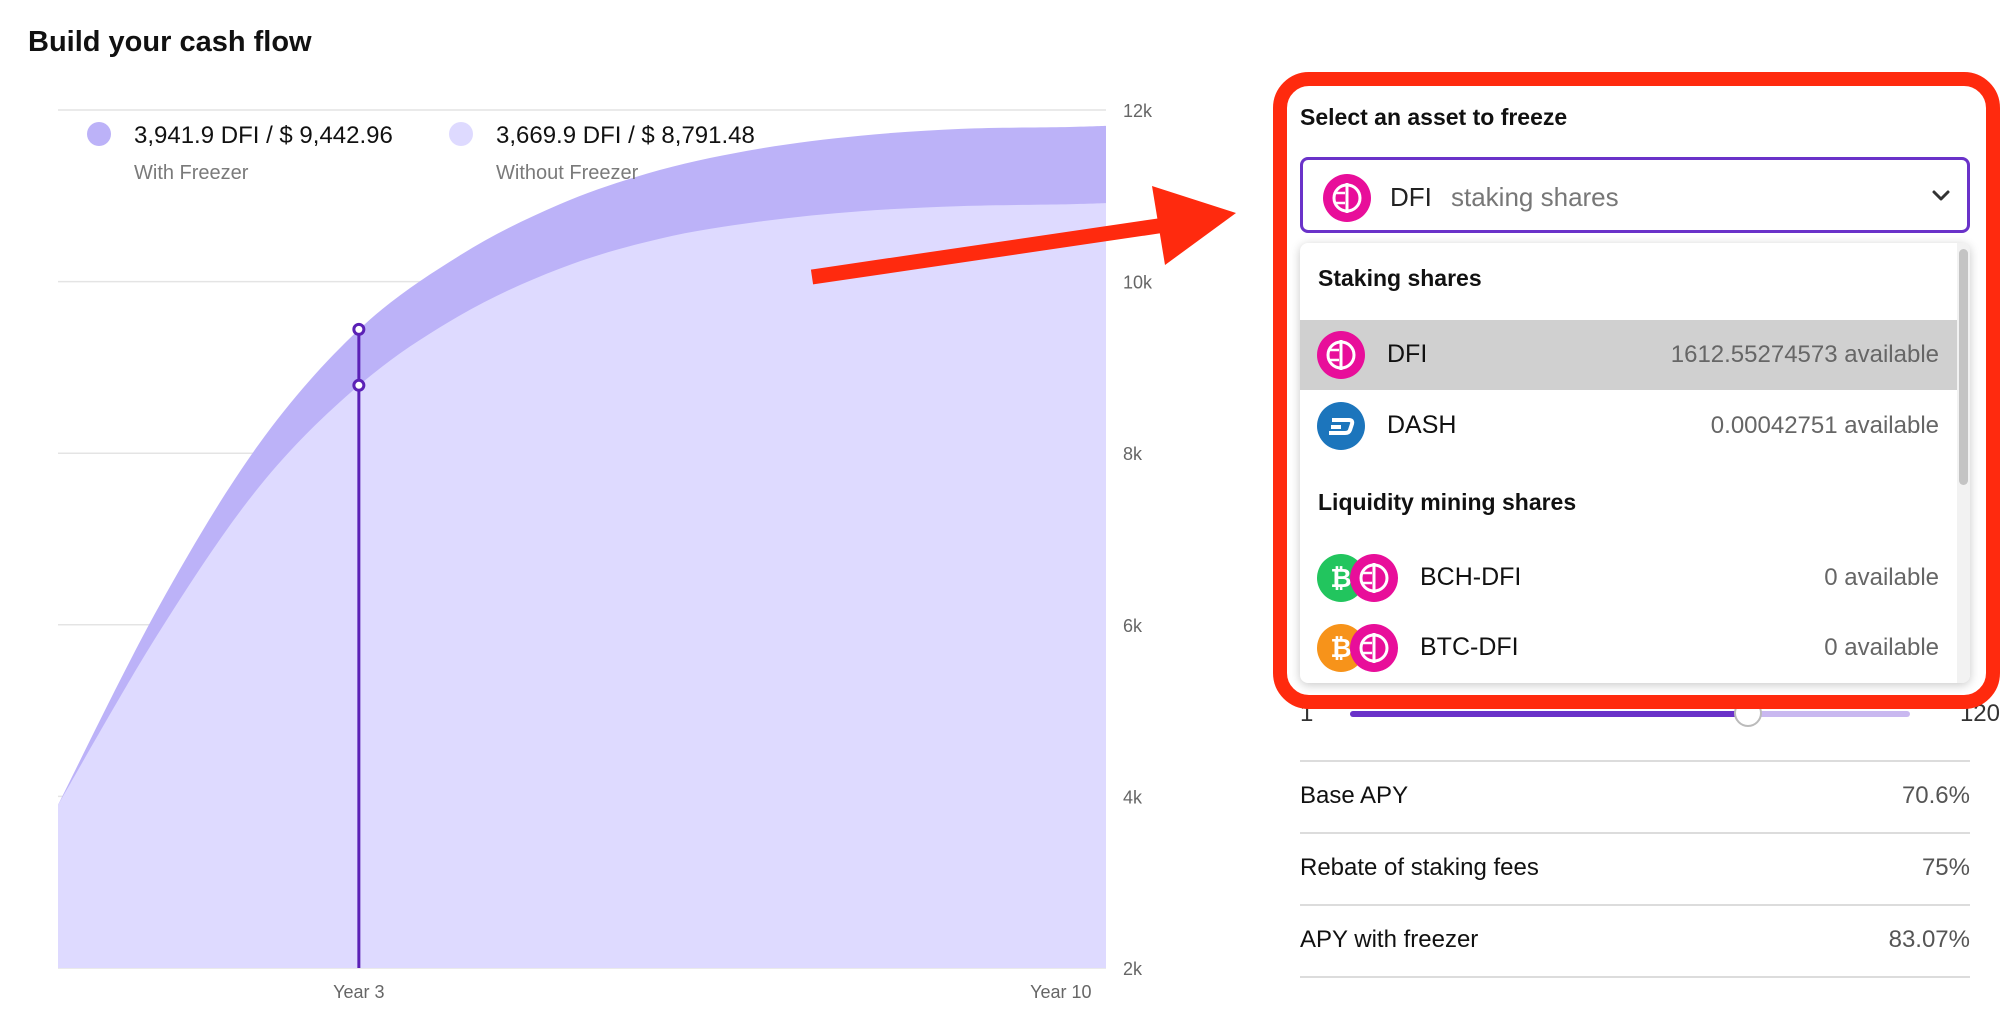 Image resolution: width=2000 pixels, height=1018 pixels. Describe the element at coordinates (358, 992) in the screenshot. I see `x-tick-label: Year 3` at that location.